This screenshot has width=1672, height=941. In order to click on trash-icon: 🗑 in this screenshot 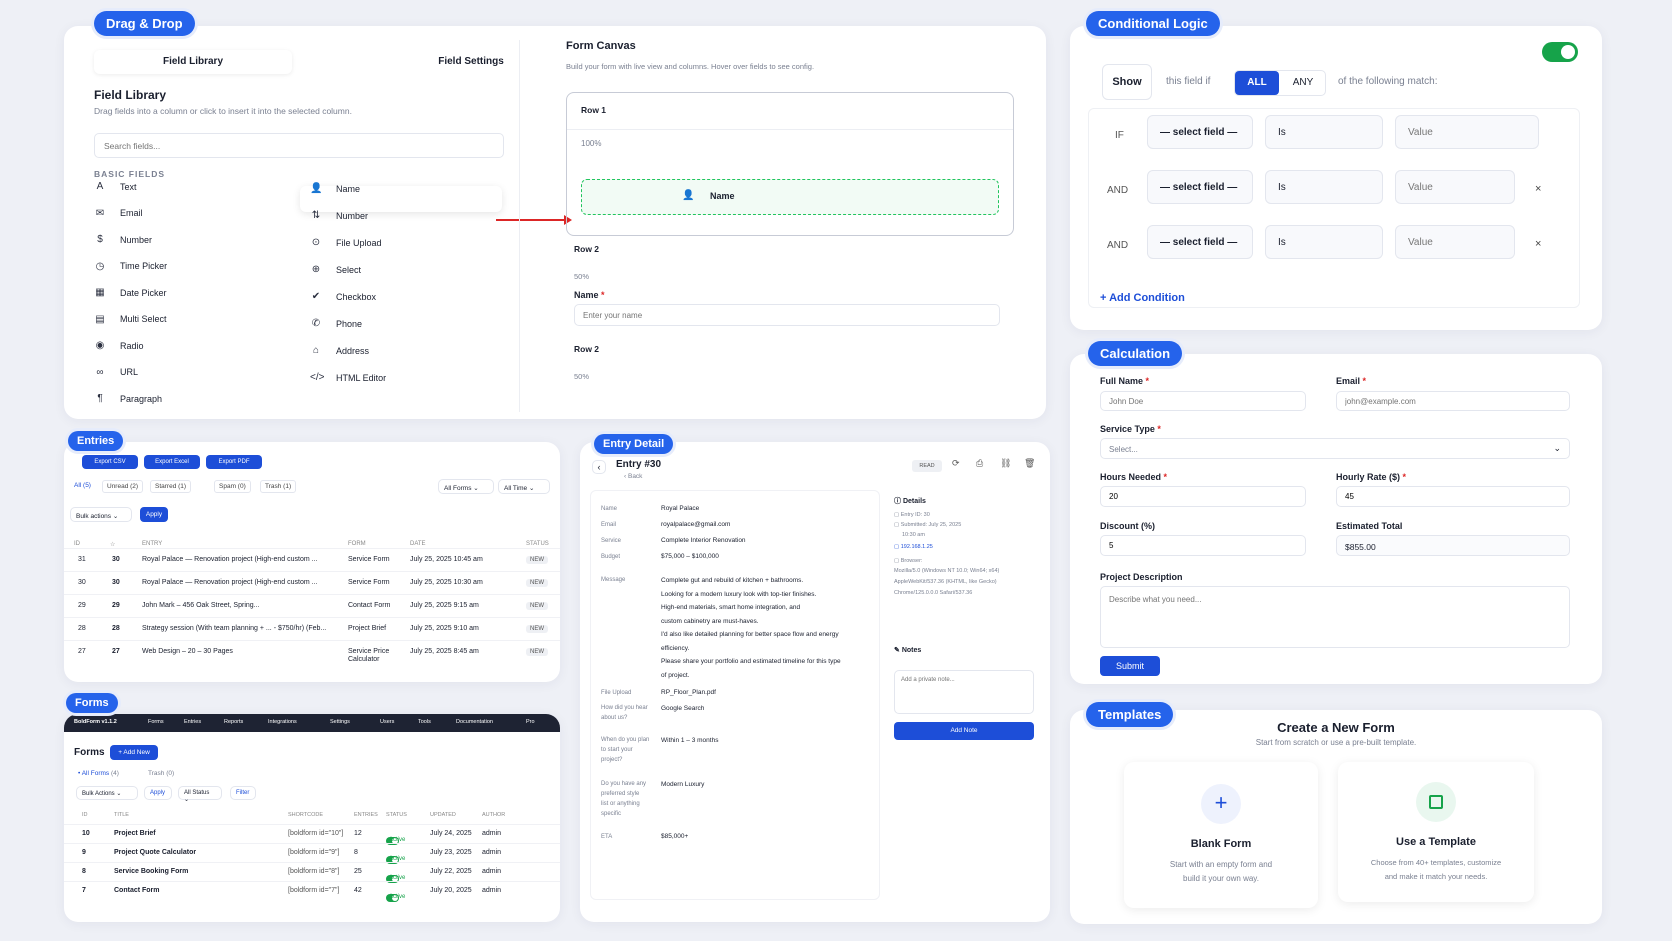, I will do `click(1029, 463)`.